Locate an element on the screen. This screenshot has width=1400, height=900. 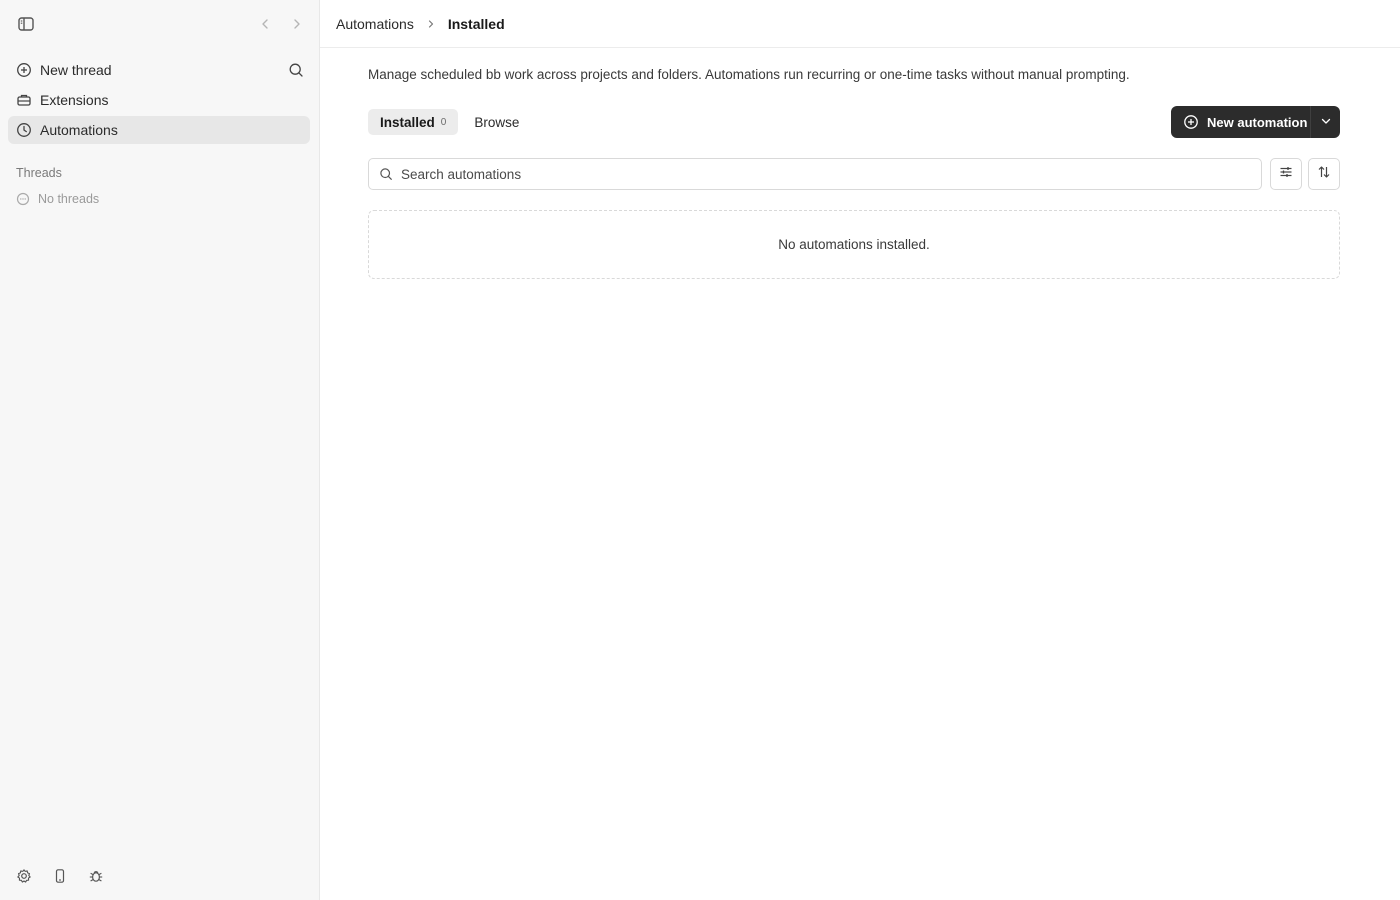
filter-button is located at coordinates (1286, 174).